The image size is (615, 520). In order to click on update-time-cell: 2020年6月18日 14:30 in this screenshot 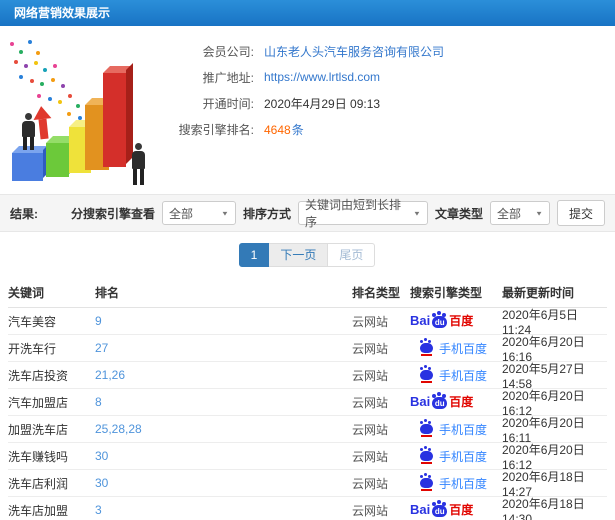, I will do `click(543, 508)`.